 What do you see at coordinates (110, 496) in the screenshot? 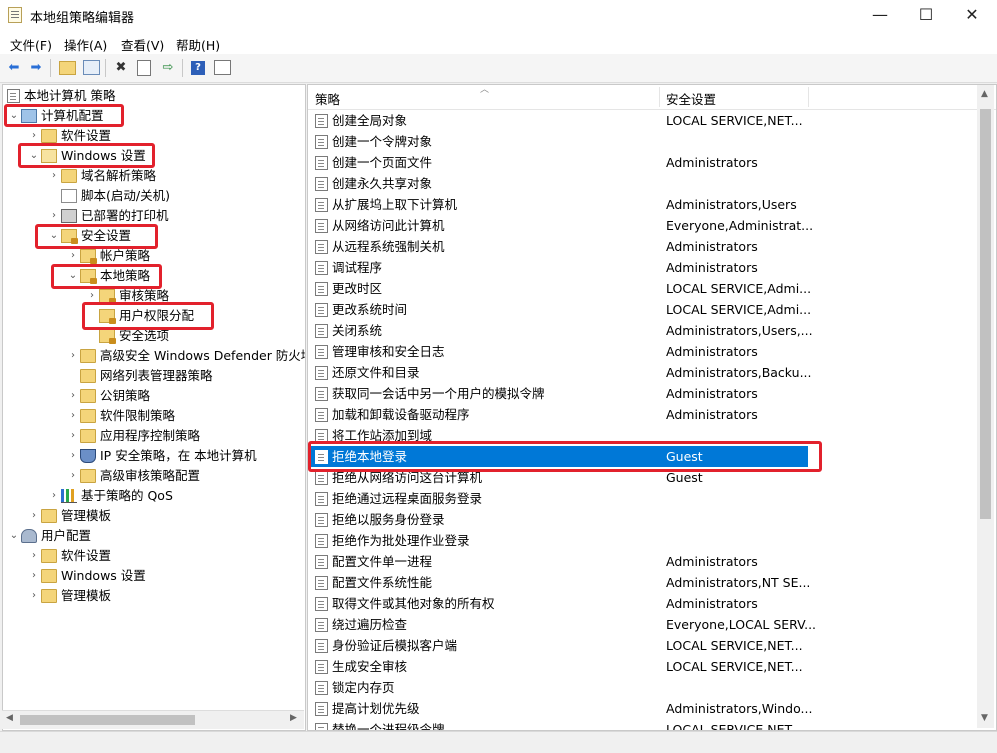
I see `tree-item: › 基于策略的 QoS` at bounding box center [110, 496].